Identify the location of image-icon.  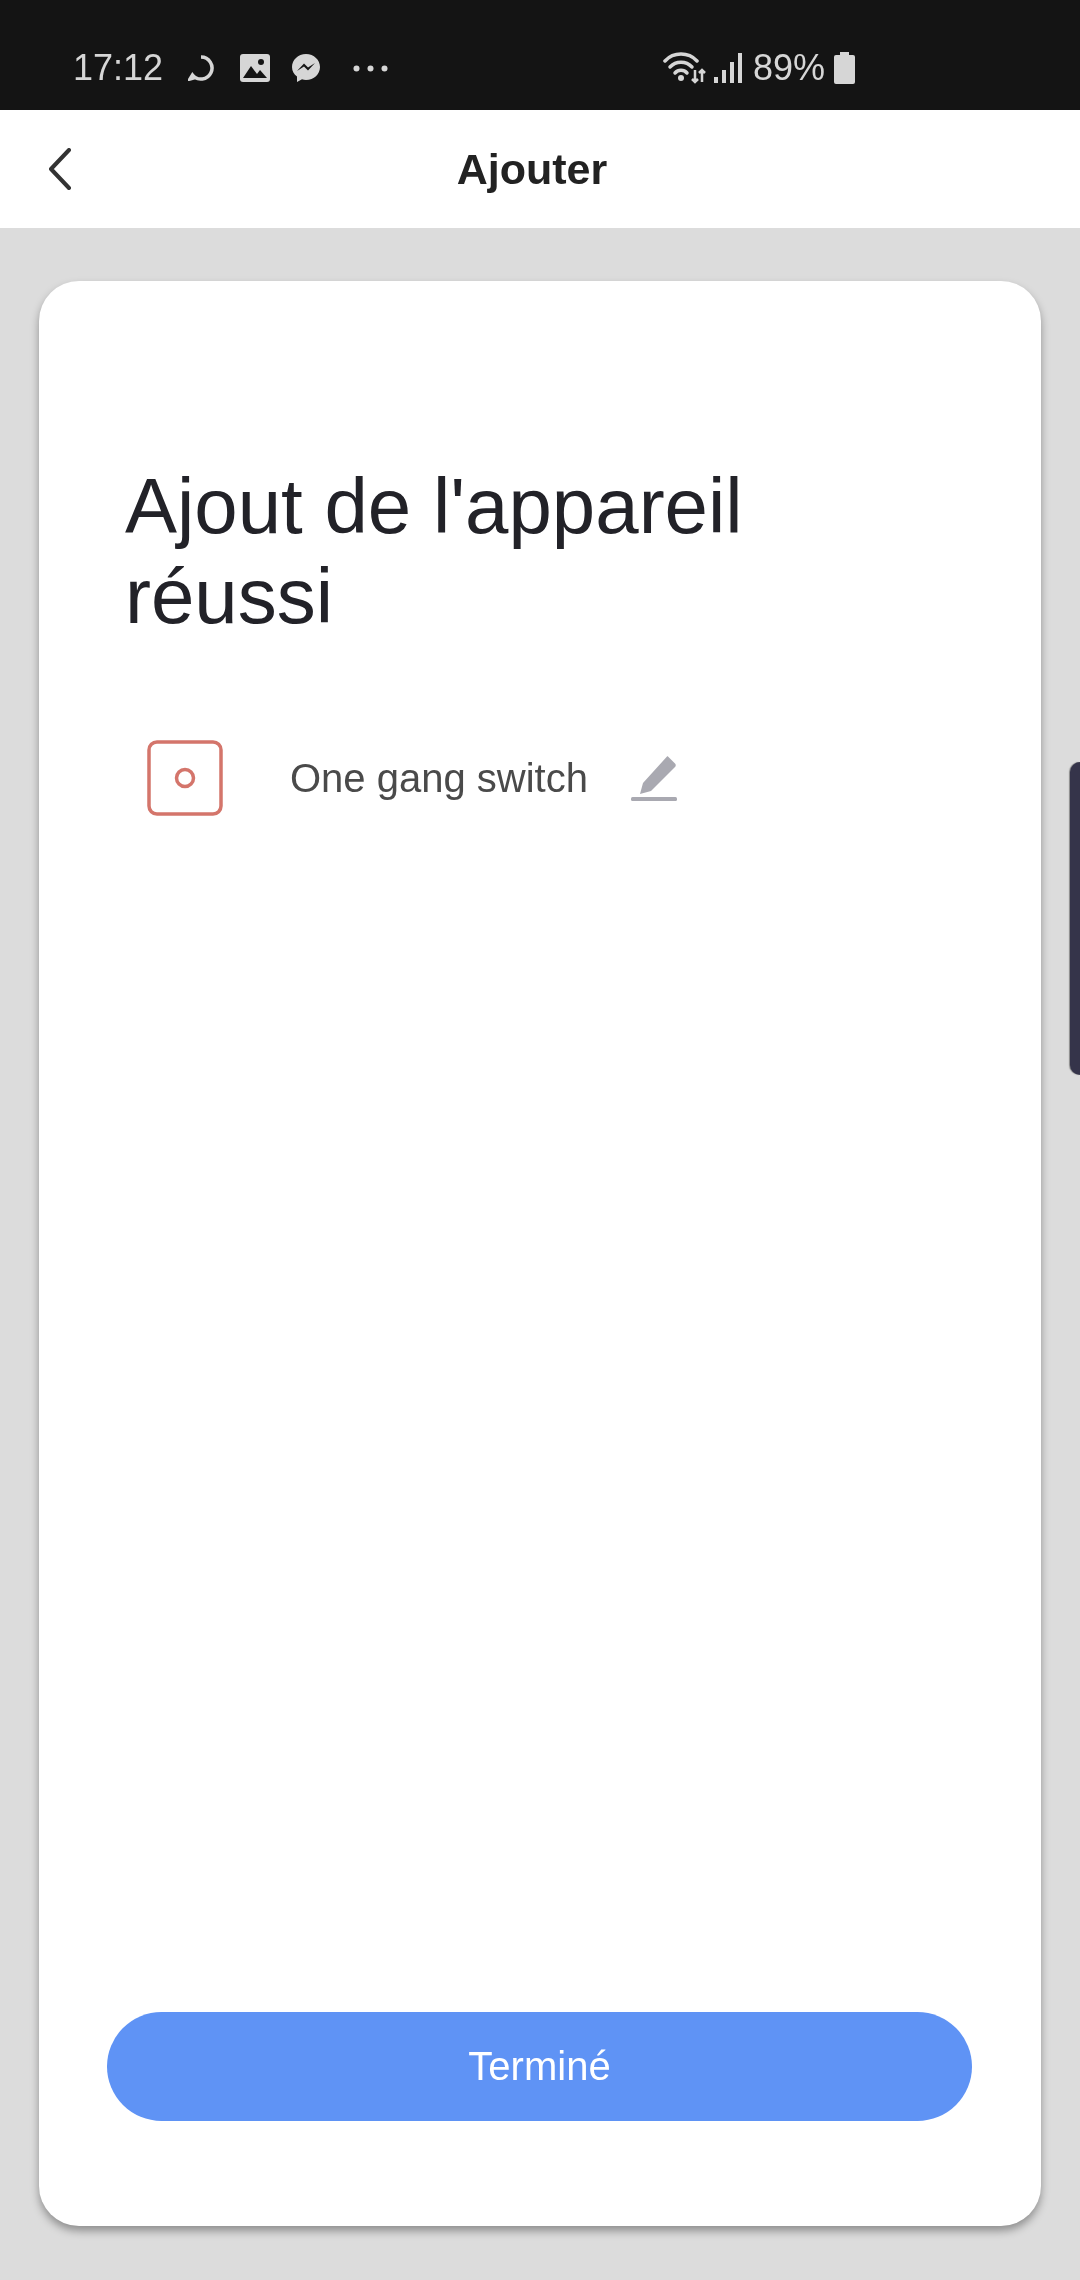
(255, 68).